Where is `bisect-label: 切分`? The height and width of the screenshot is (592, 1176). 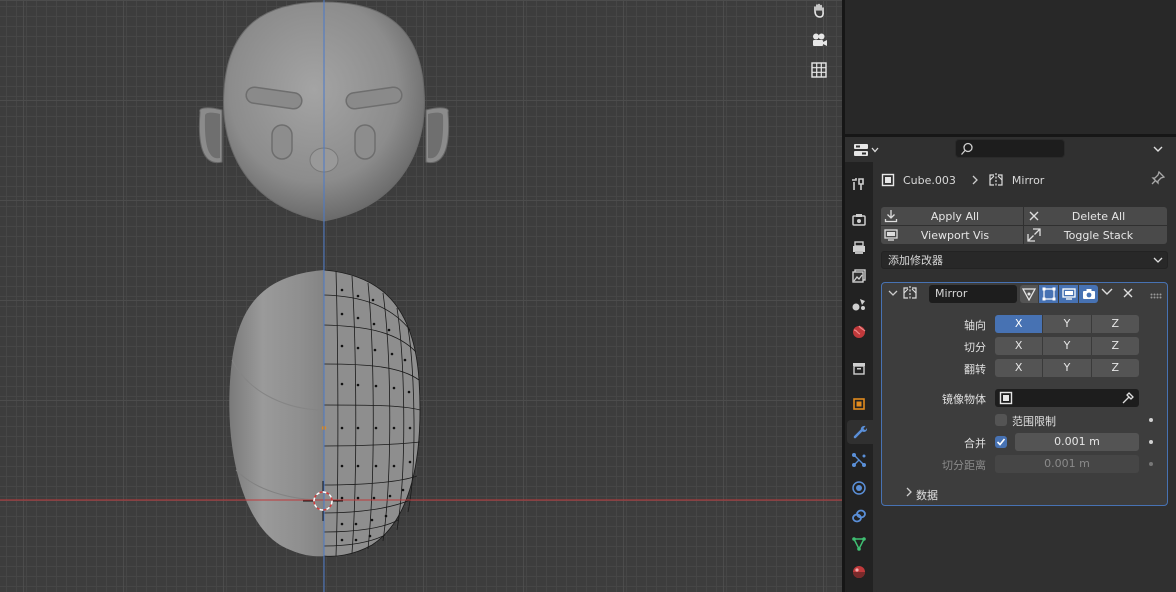 bisect-label: 切分 is located at coordinates (975, 347).